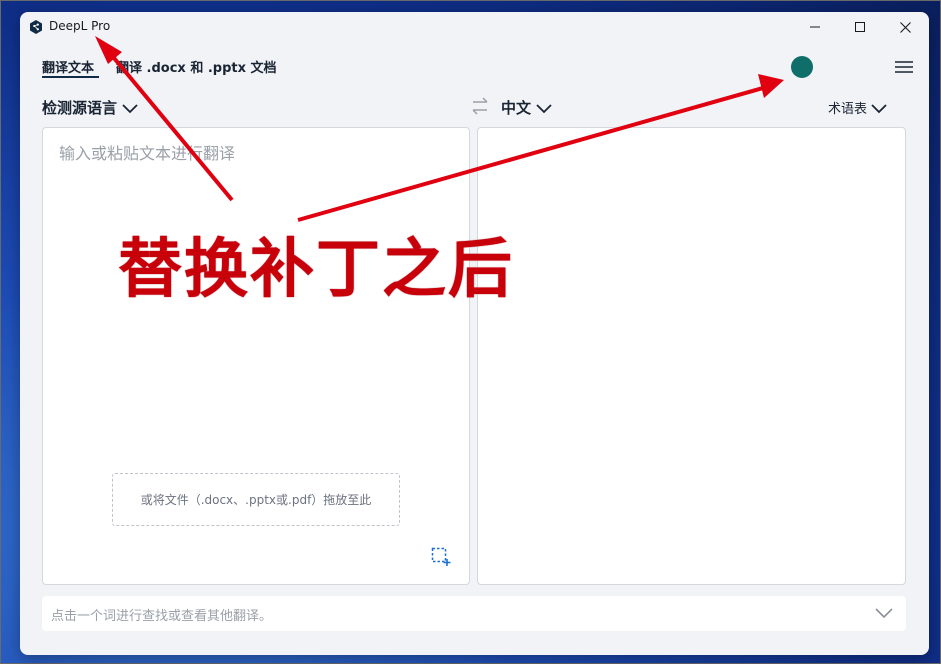  Describe the element at coordinates (70, 77) in the screenshot. I see `active-tab-indicator` at that location.